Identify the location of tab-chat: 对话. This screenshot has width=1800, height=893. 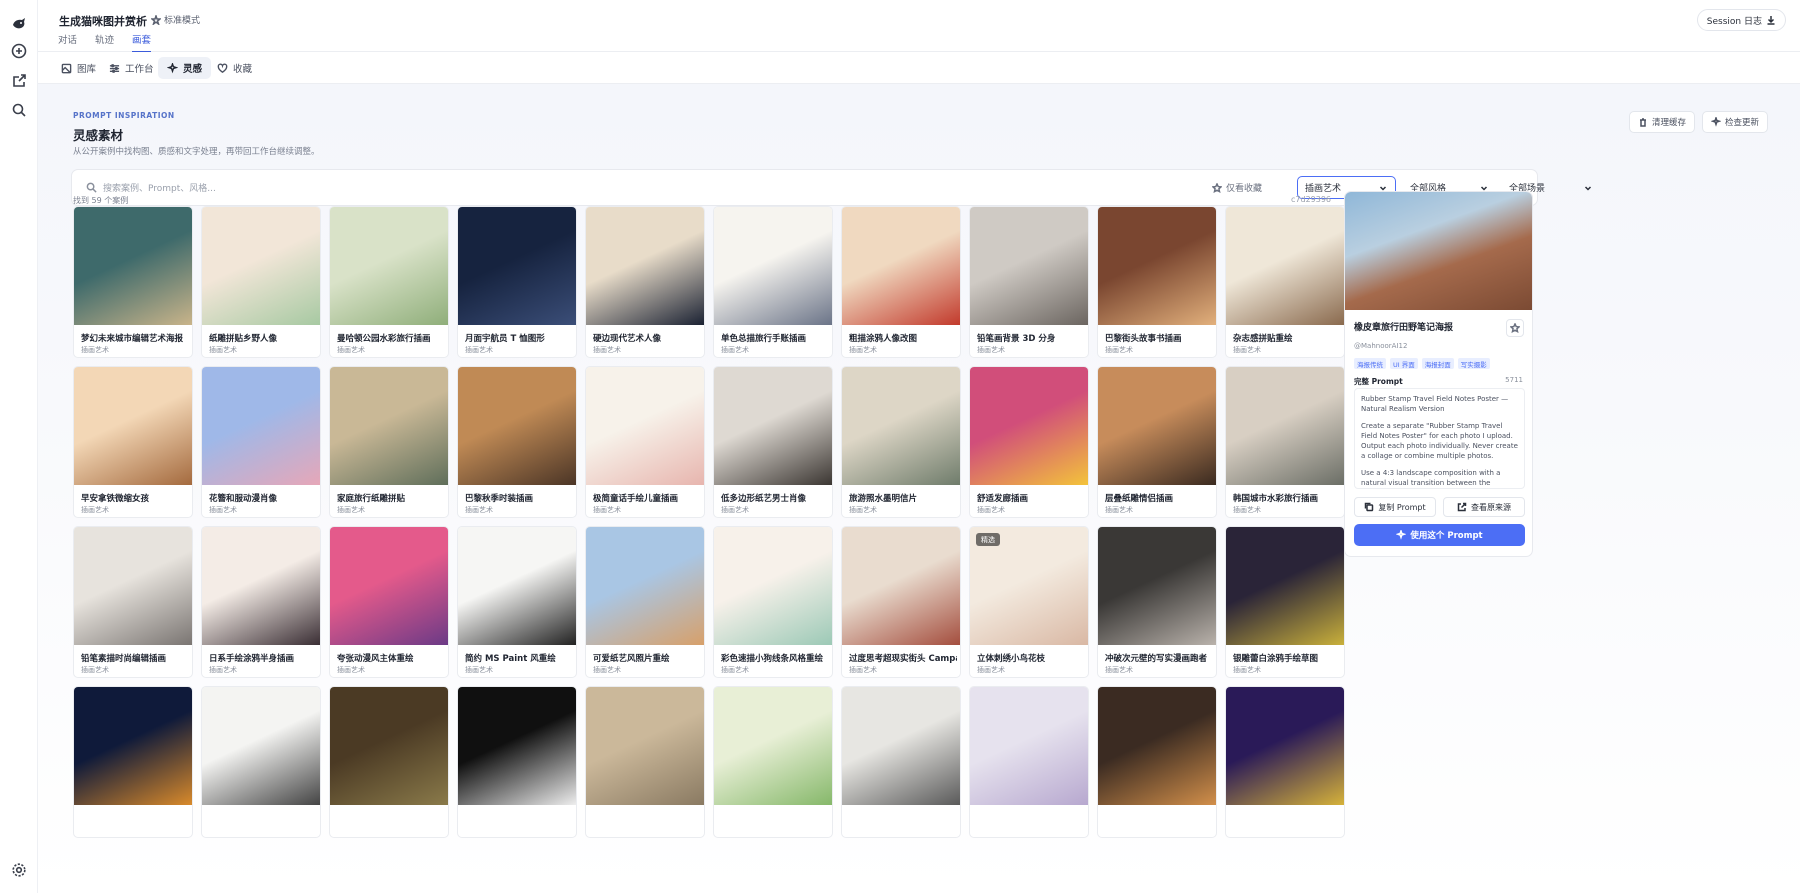
(67, 42).